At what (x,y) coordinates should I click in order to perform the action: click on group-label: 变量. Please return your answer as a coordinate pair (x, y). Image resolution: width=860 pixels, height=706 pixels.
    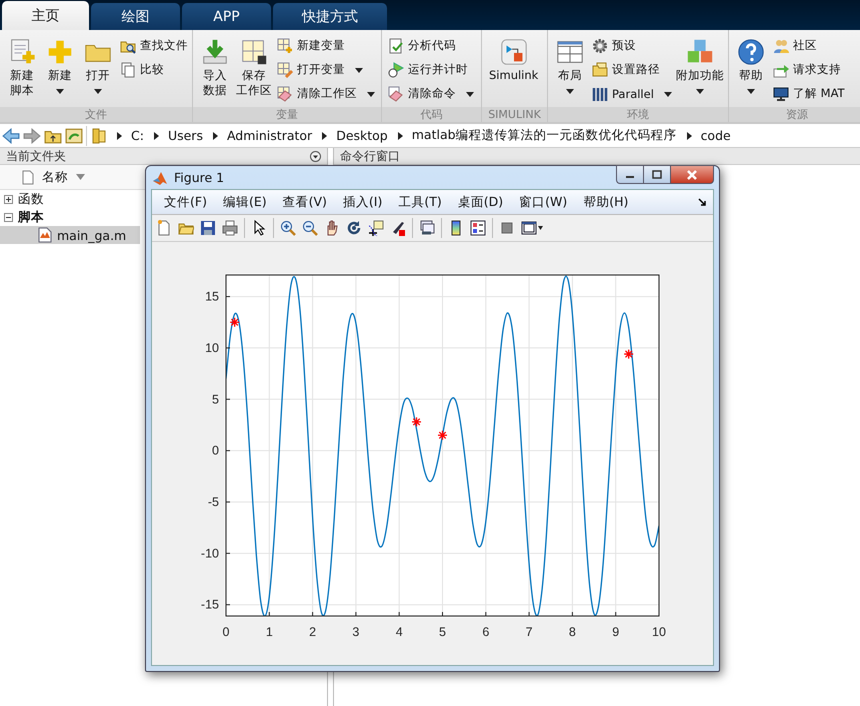
    Looking at the image, I should click on (287, 114).